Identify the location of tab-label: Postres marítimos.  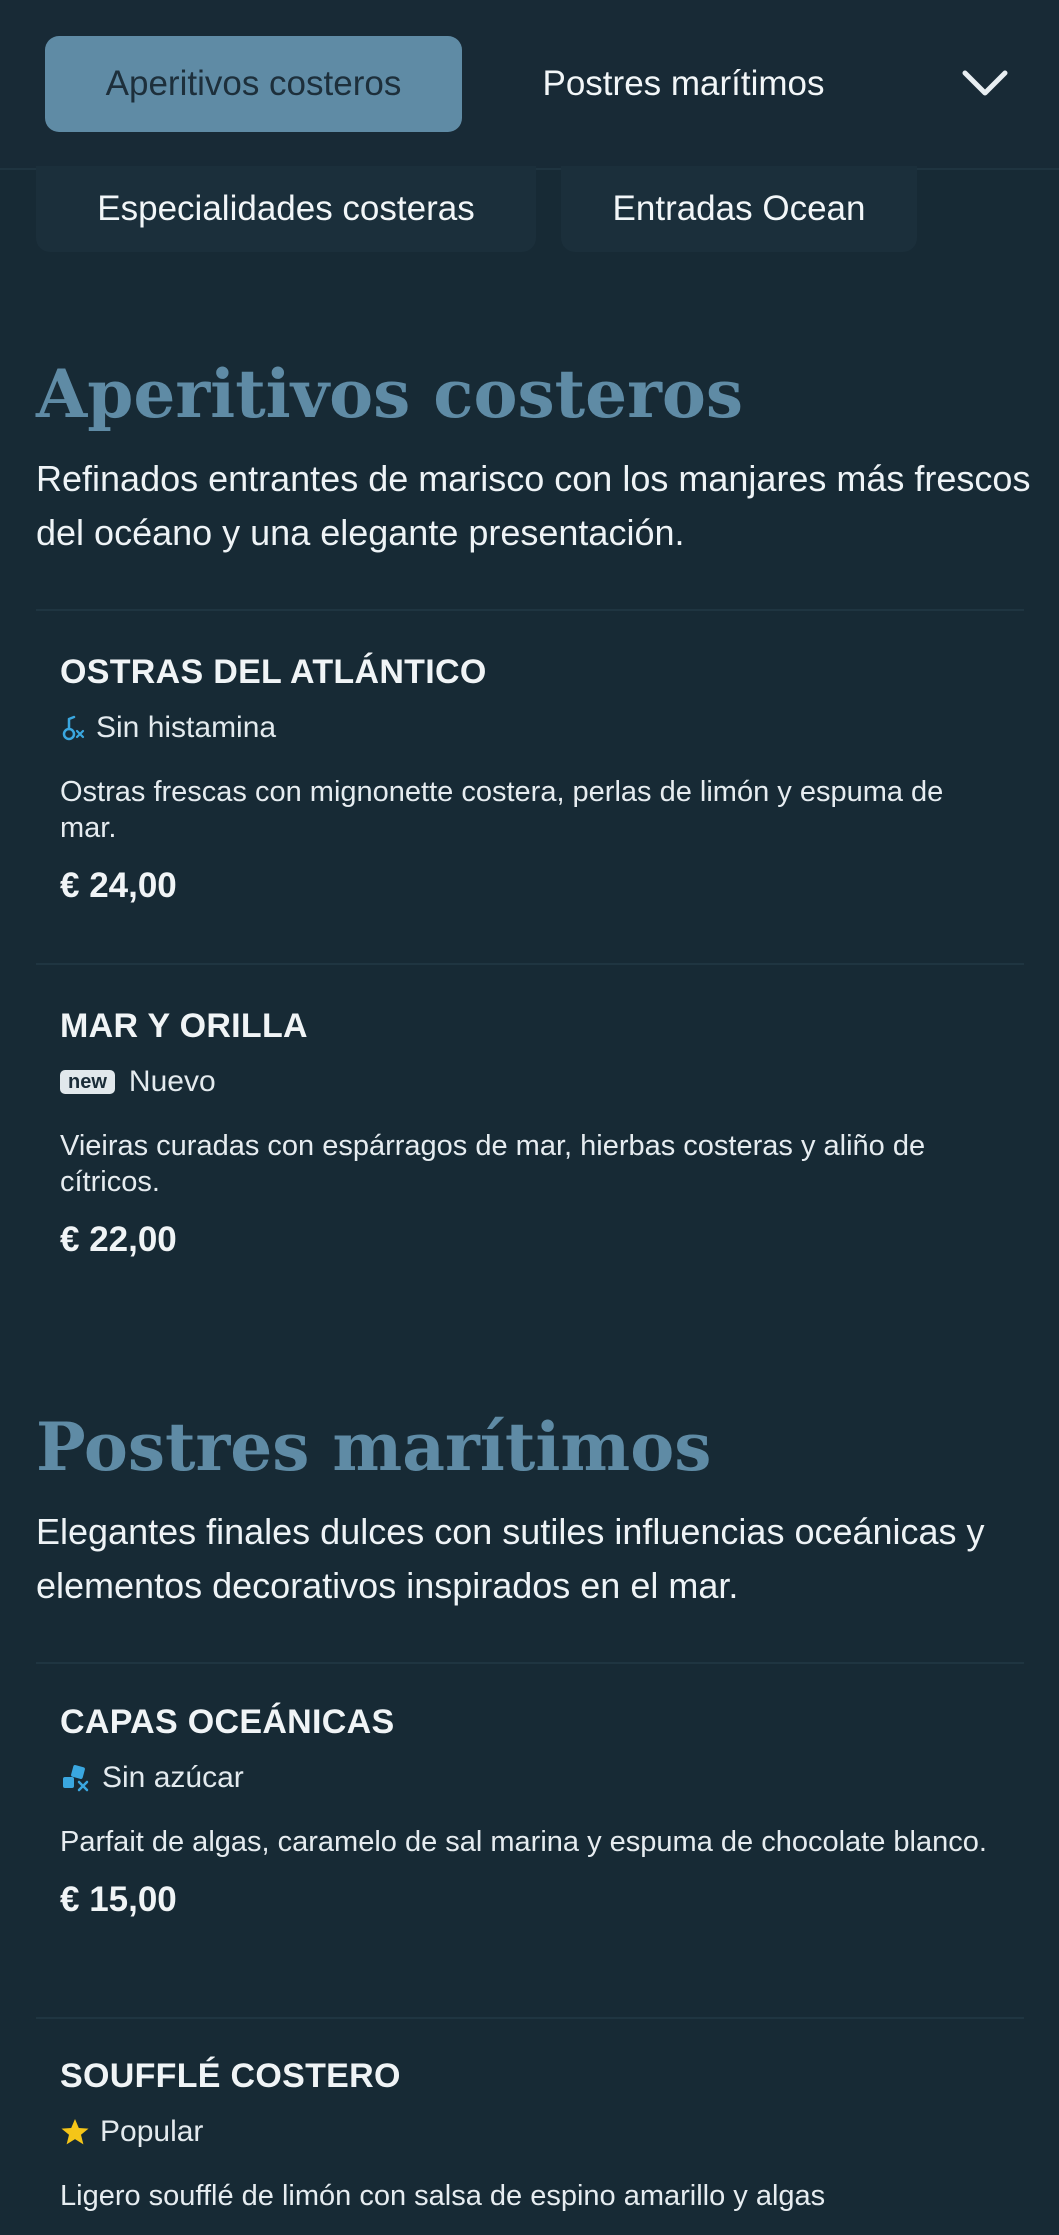
(683, 83).